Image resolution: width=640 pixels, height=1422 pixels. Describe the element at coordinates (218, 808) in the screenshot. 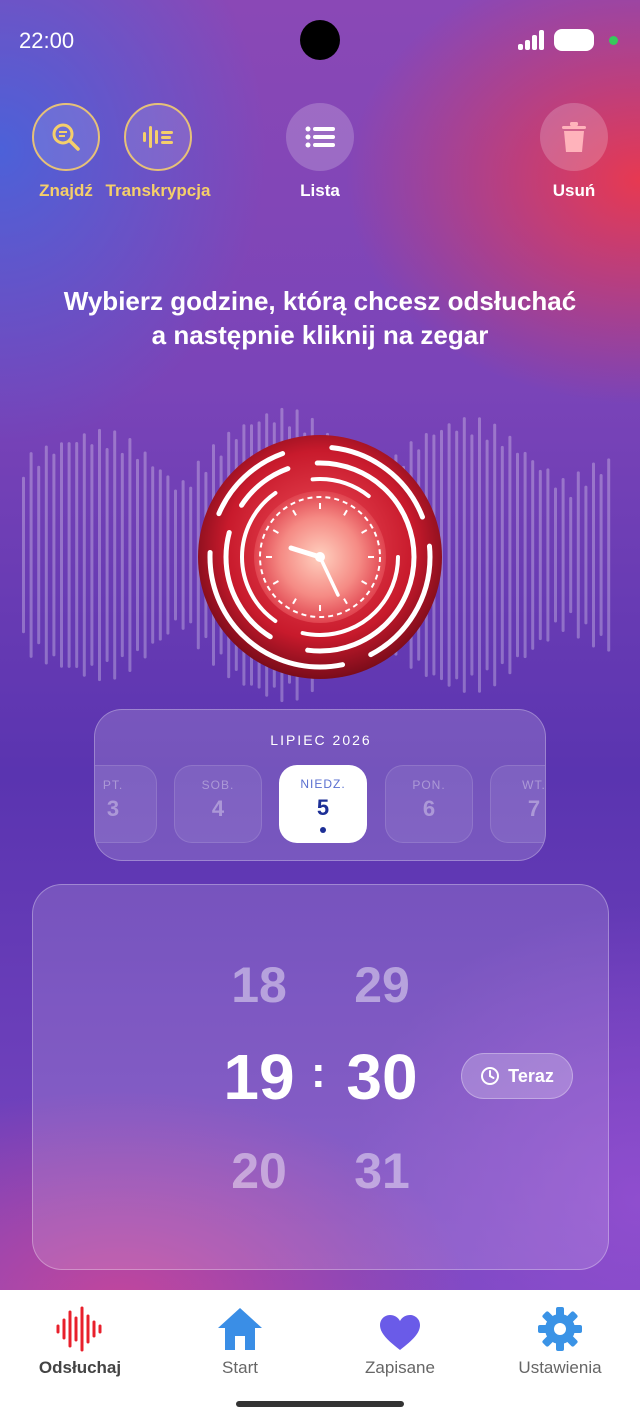

I see `day-number: 4` at that location.